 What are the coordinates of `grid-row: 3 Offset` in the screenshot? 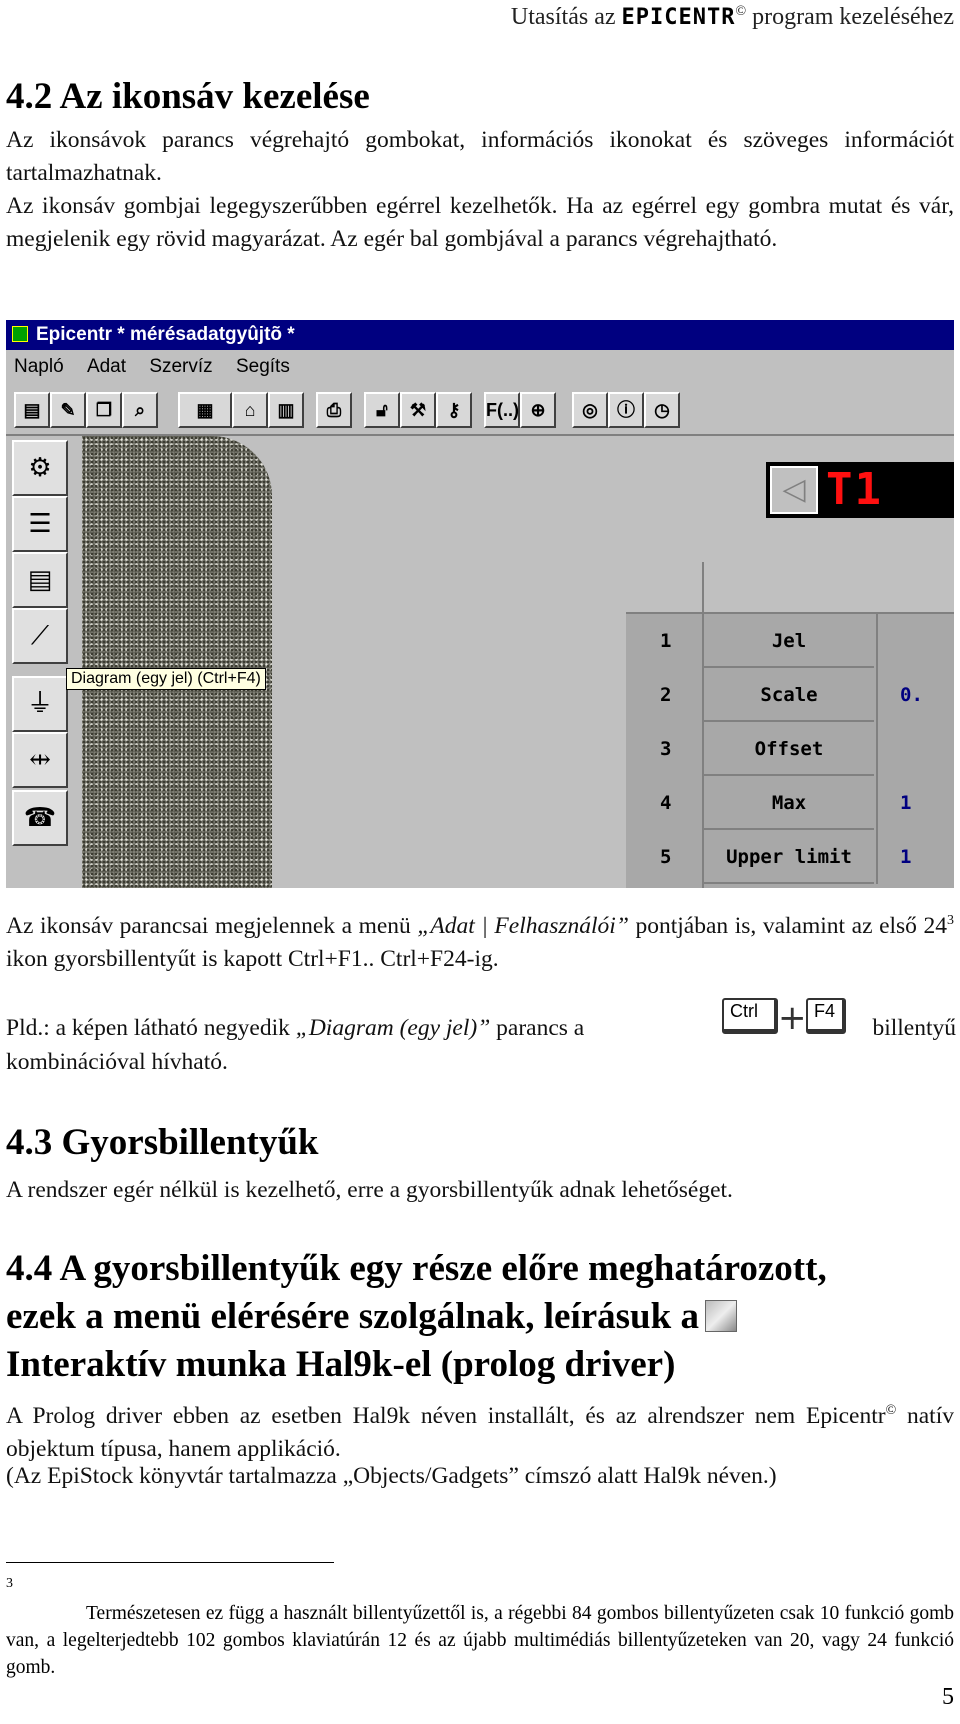 It's located at (790, 749).